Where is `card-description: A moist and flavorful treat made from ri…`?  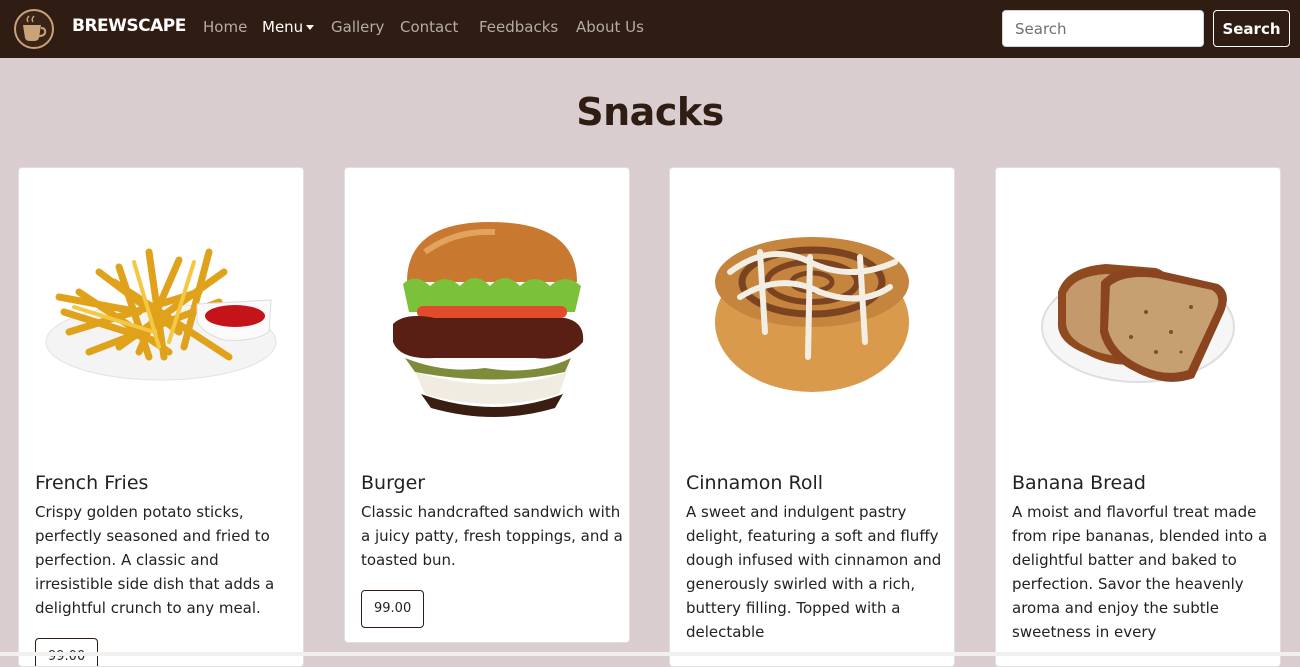
card-description: A moist and flavorful treat made from ri… is located at coordinates (1140, 572).